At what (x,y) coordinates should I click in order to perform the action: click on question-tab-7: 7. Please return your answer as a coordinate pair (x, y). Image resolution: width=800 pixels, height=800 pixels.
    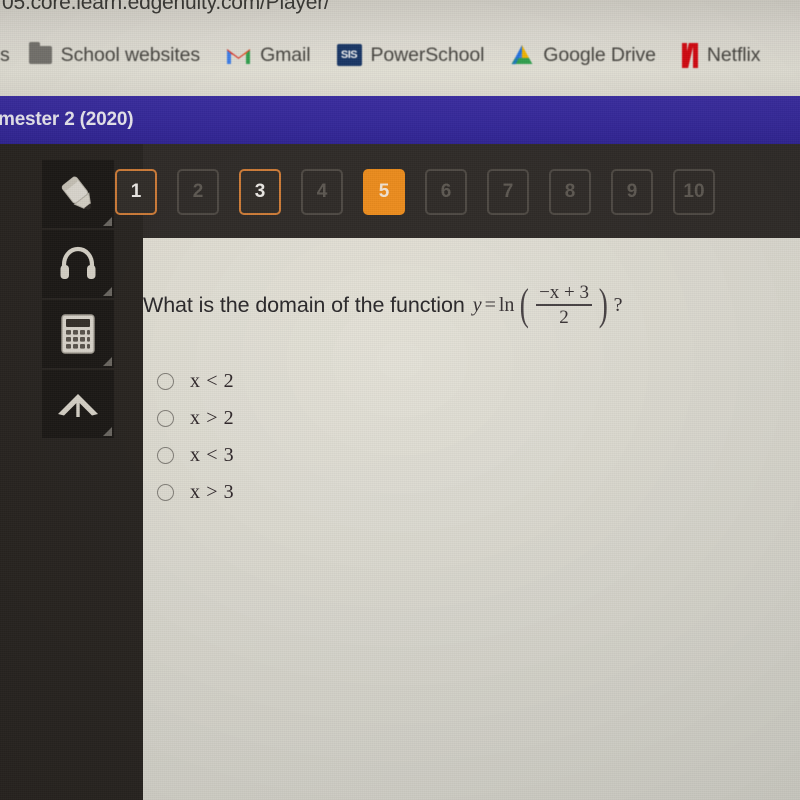
    Looking at the image, I should click on (508, 192).